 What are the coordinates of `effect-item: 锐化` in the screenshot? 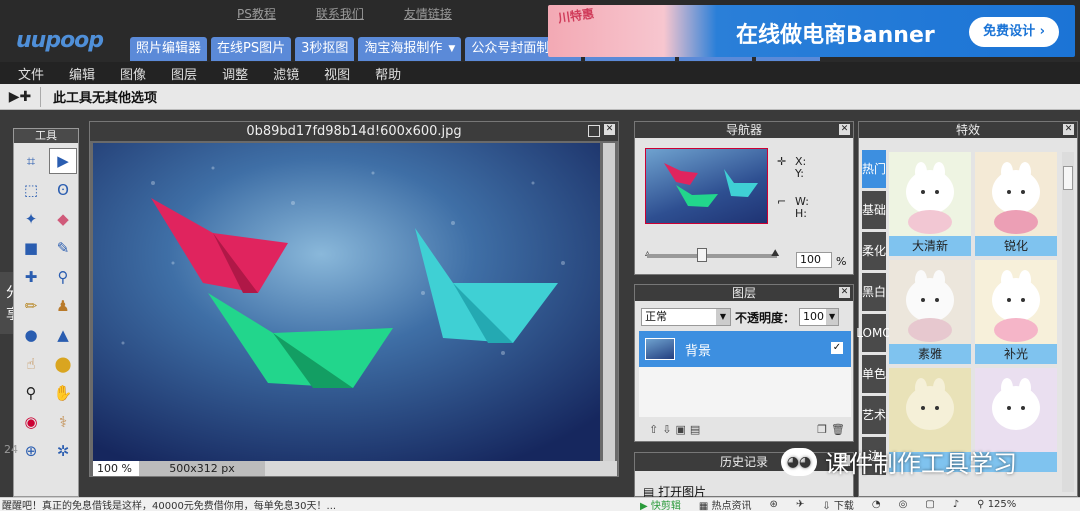 It's located at (1016, 204).